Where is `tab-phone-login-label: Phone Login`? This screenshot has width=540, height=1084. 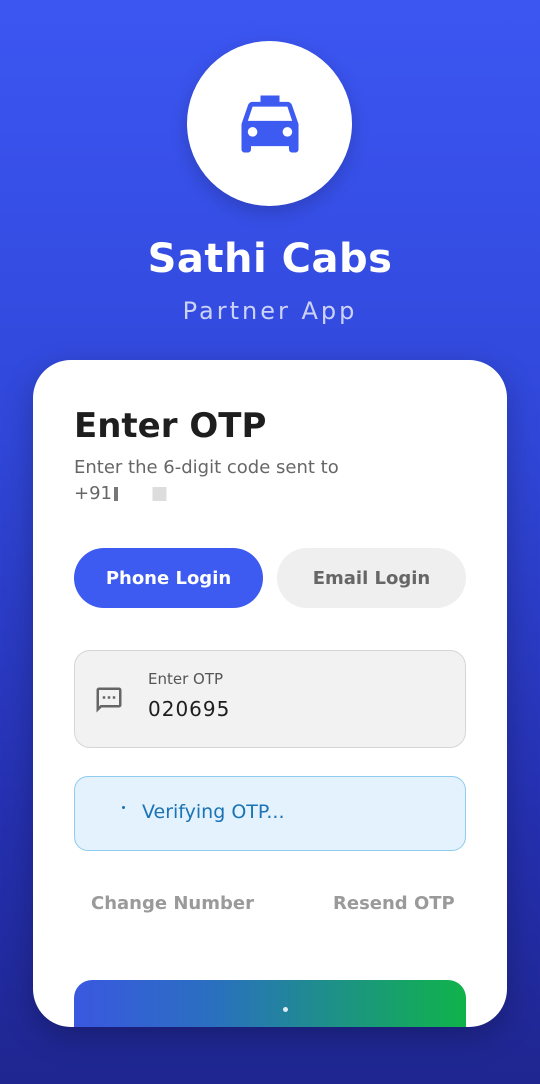 tab-phone-login-label: Phone Login is located at coordinates (168, 578).